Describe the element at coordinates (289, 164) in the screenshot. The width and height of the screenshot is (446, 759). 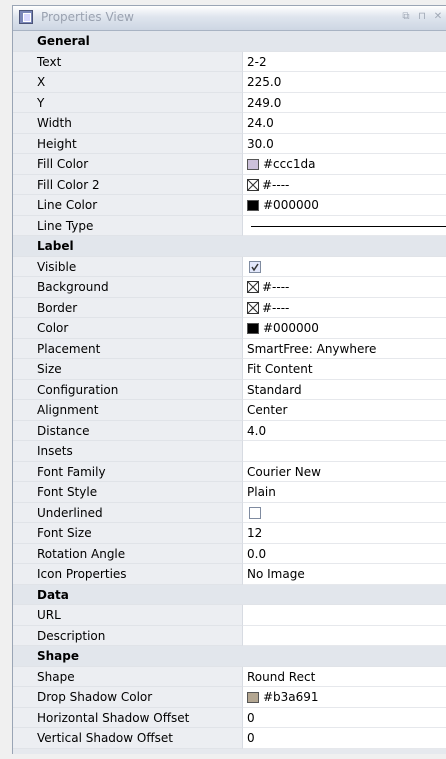
I see `color-value: #ccc1da` at that location.